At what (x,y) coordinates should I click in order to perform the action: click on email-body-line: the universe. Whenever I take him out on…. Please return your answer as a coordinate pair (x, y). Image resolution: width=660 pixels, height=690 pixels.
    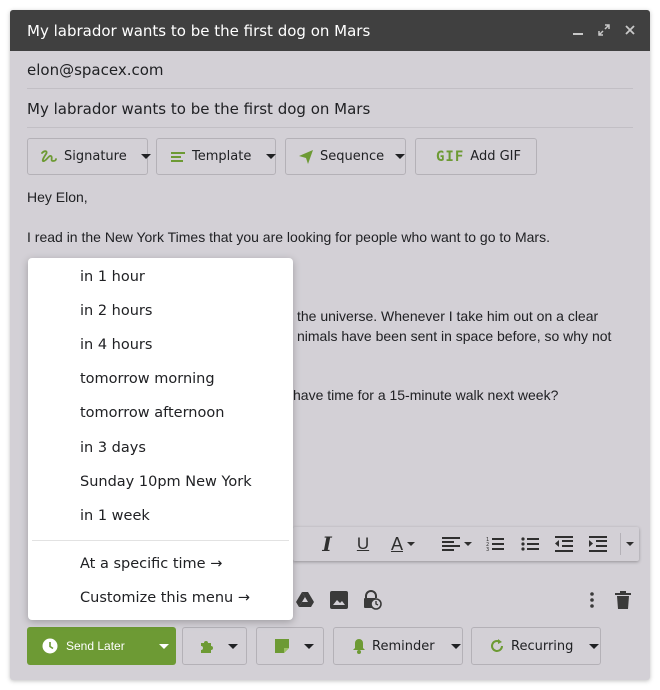
    Looking at the image, I should click on (447, 316).